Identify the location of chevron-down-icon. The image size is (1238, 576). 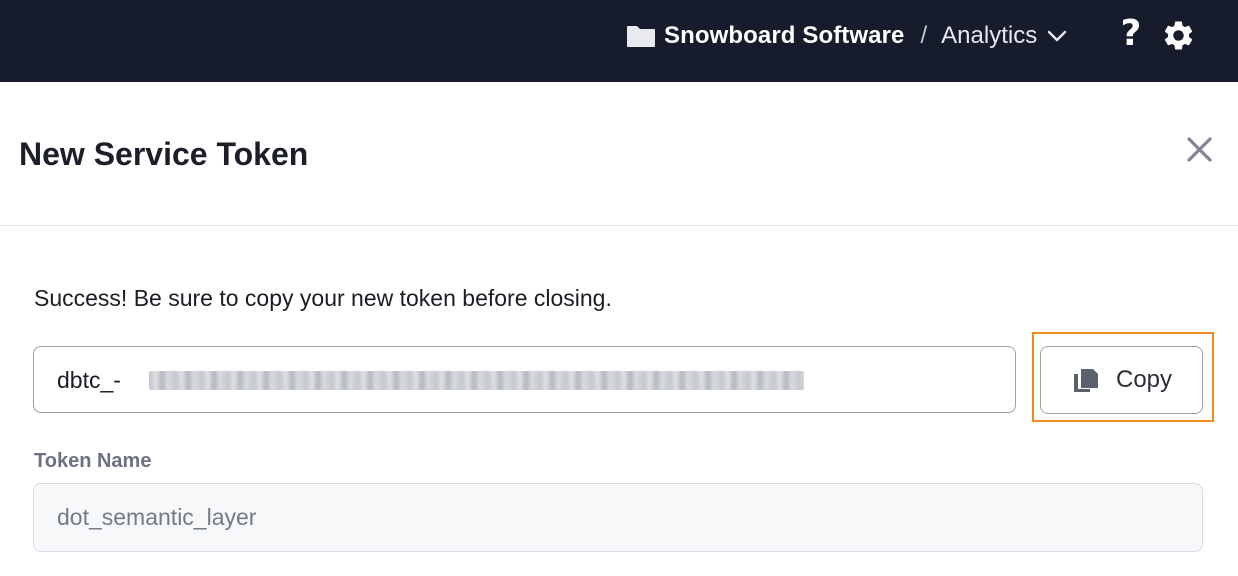
(1057, 36).